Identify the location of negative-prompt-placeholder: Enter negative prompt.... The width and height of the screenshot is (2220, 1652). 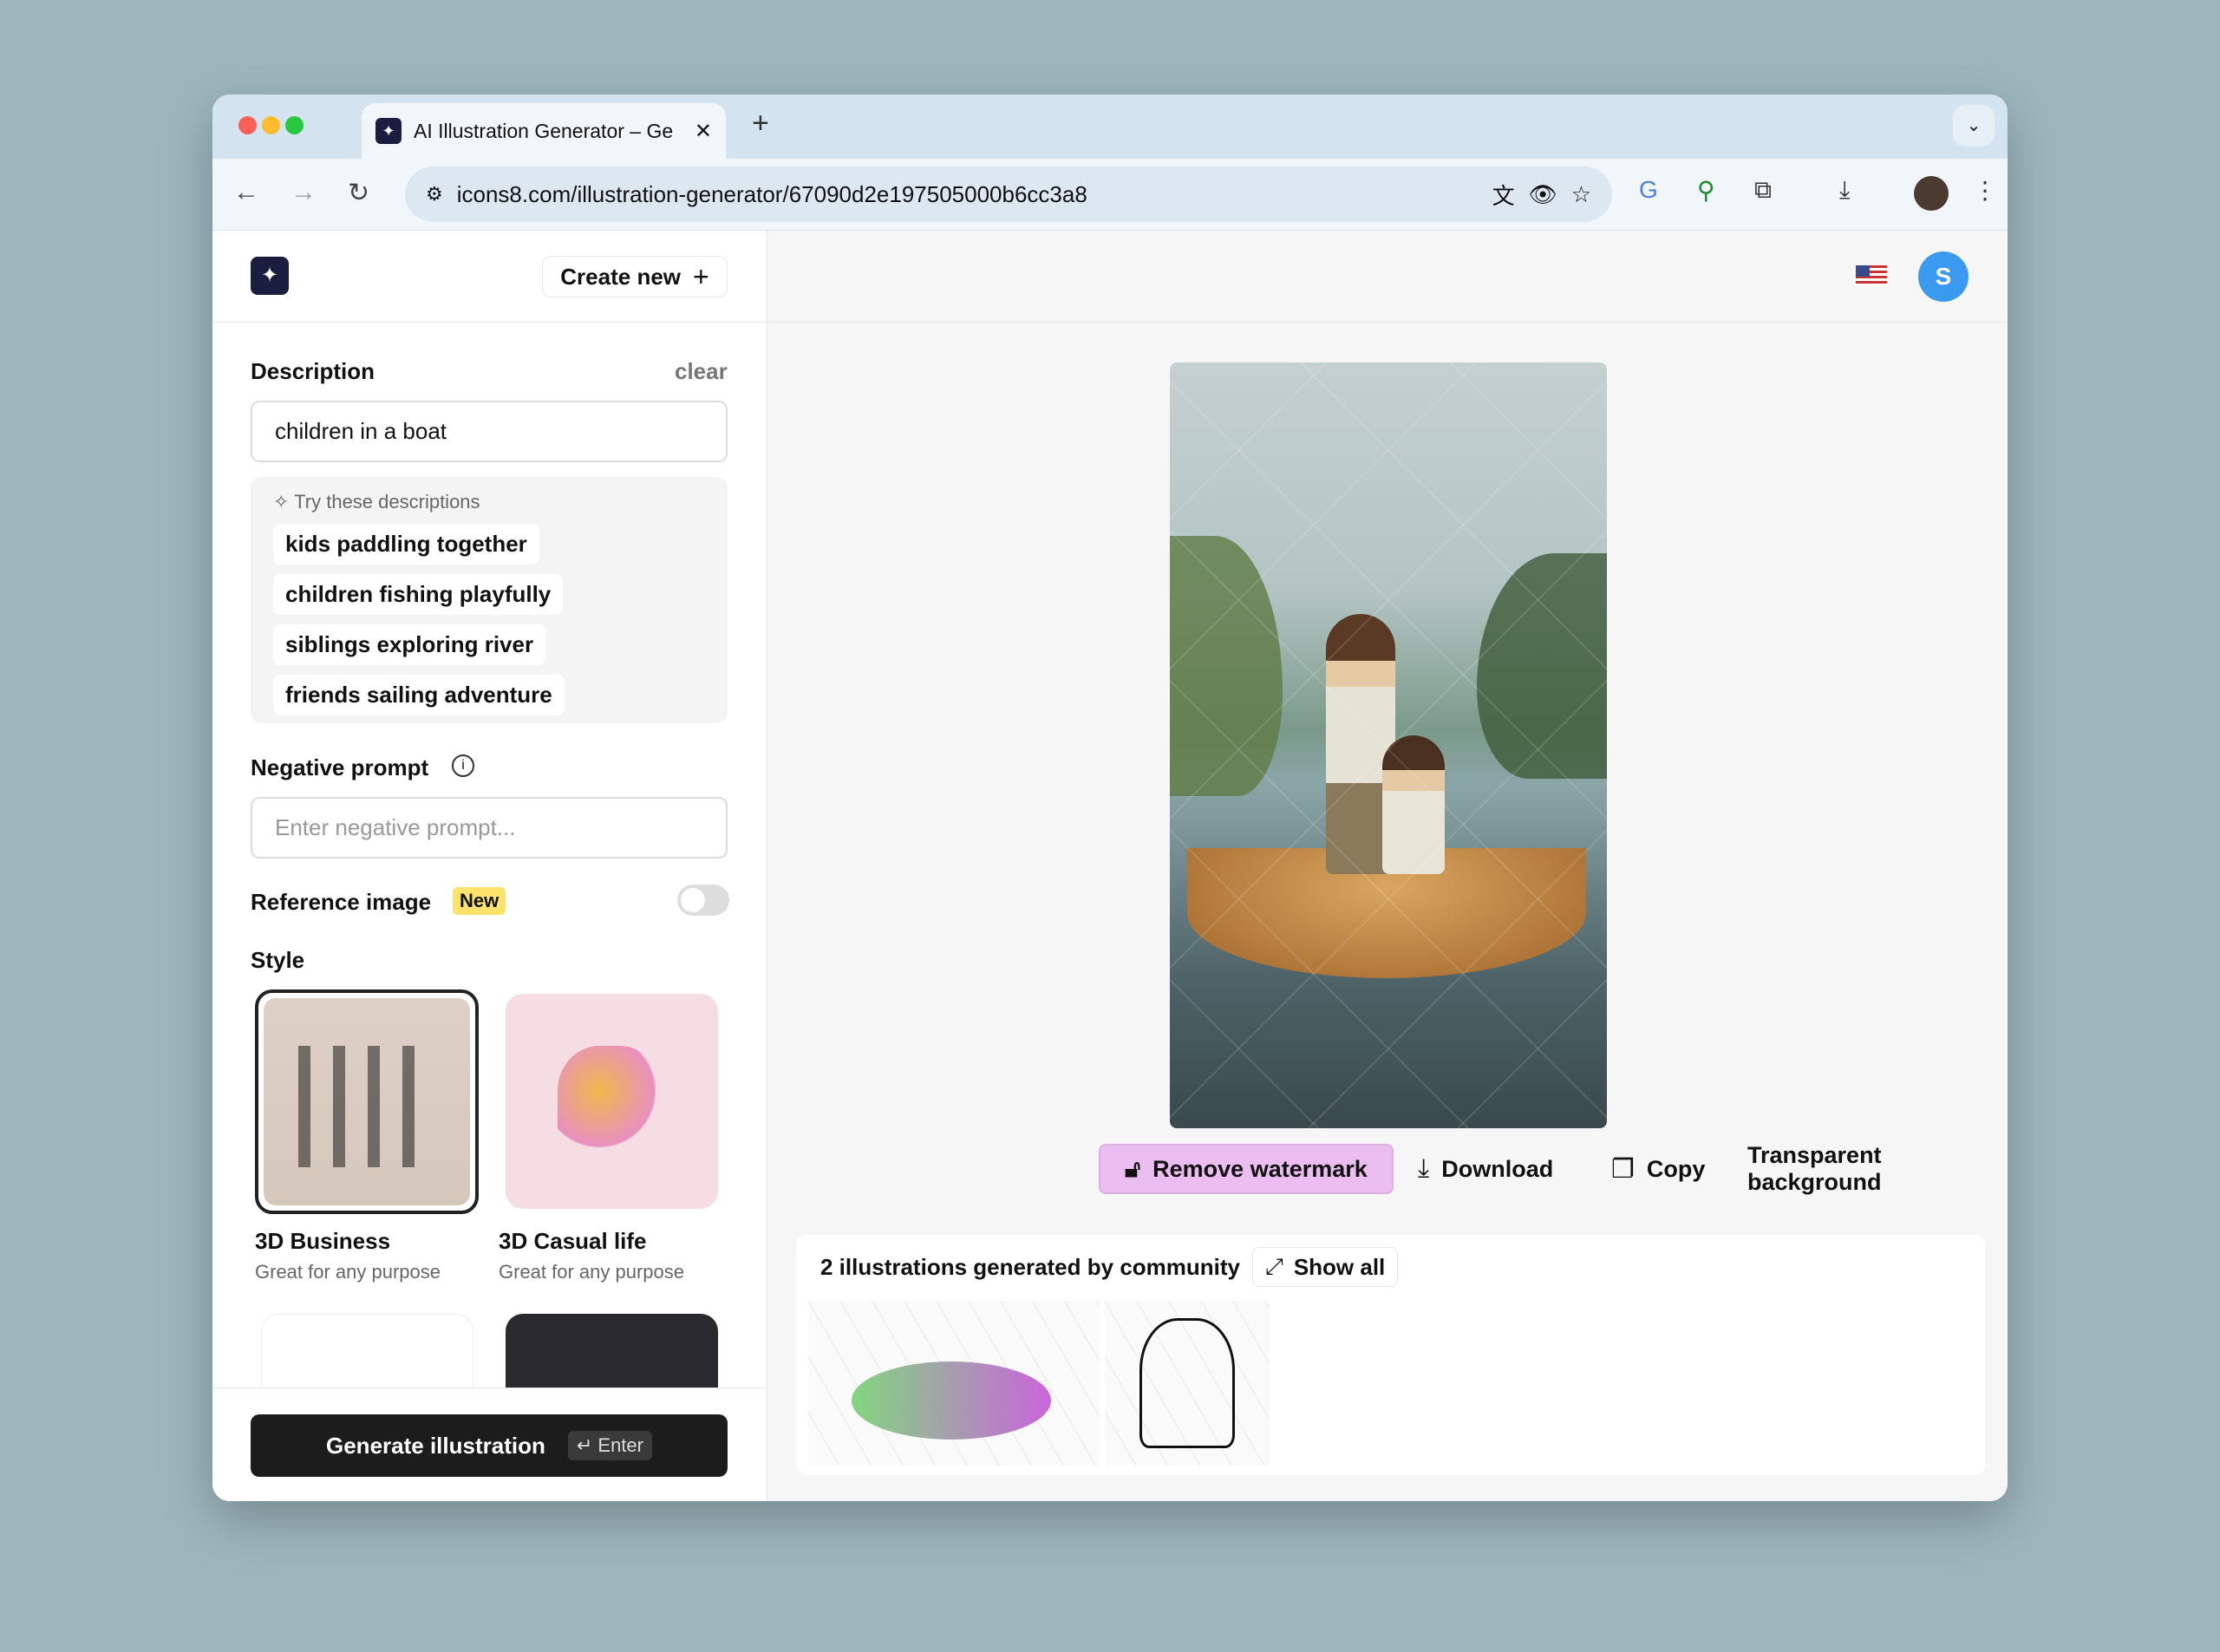
(395, 827).